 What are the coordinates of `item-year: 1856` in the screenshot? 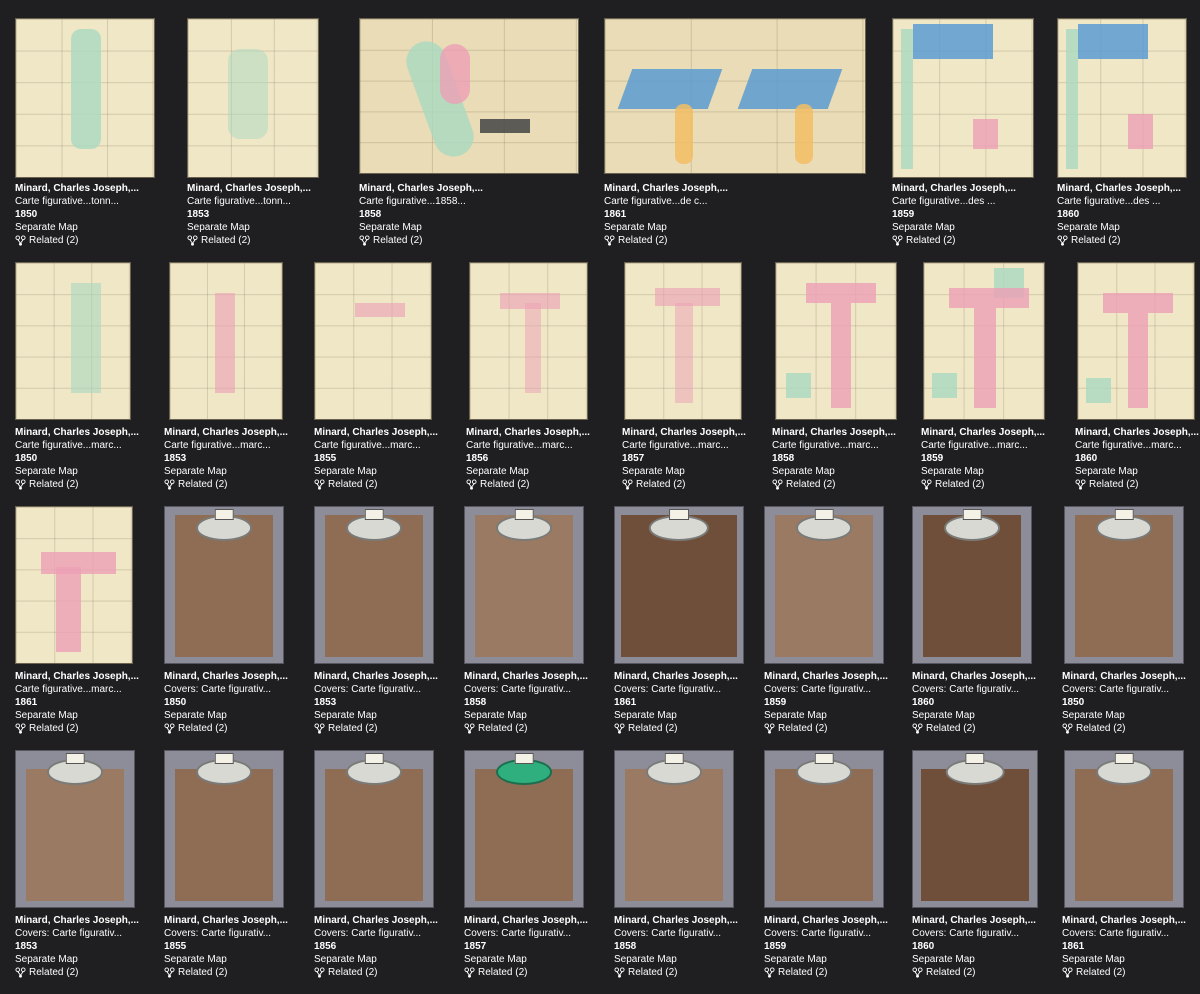 It's located at (325, 946).